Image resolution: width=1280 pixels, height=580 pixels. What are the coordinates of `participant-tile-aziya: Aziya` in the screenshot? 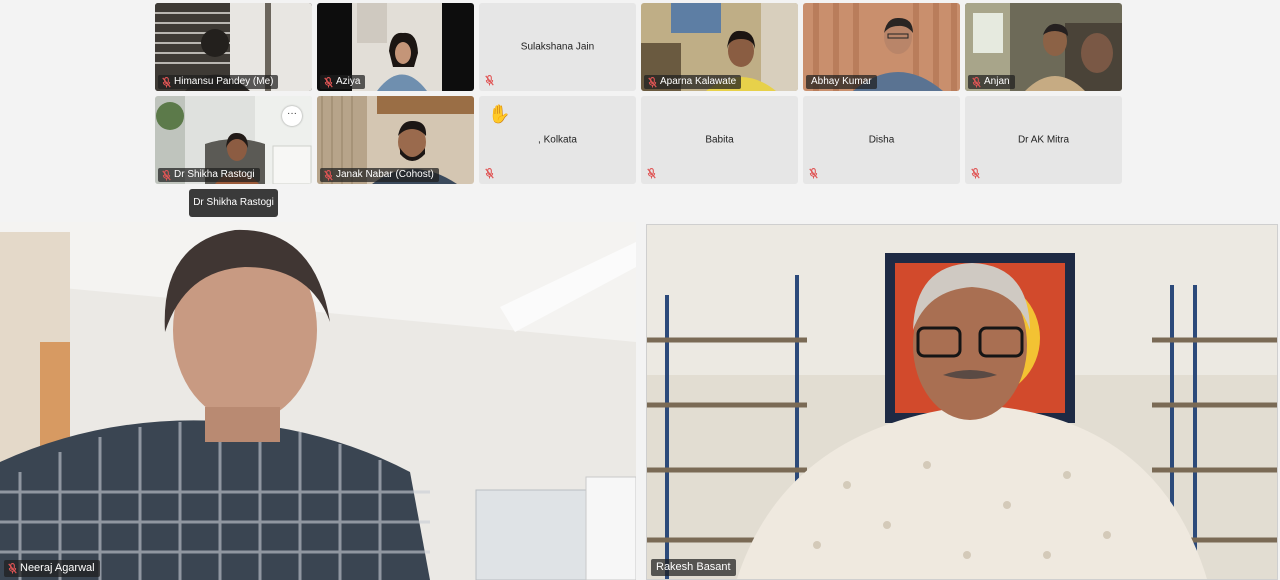 It's located at (395, 47).